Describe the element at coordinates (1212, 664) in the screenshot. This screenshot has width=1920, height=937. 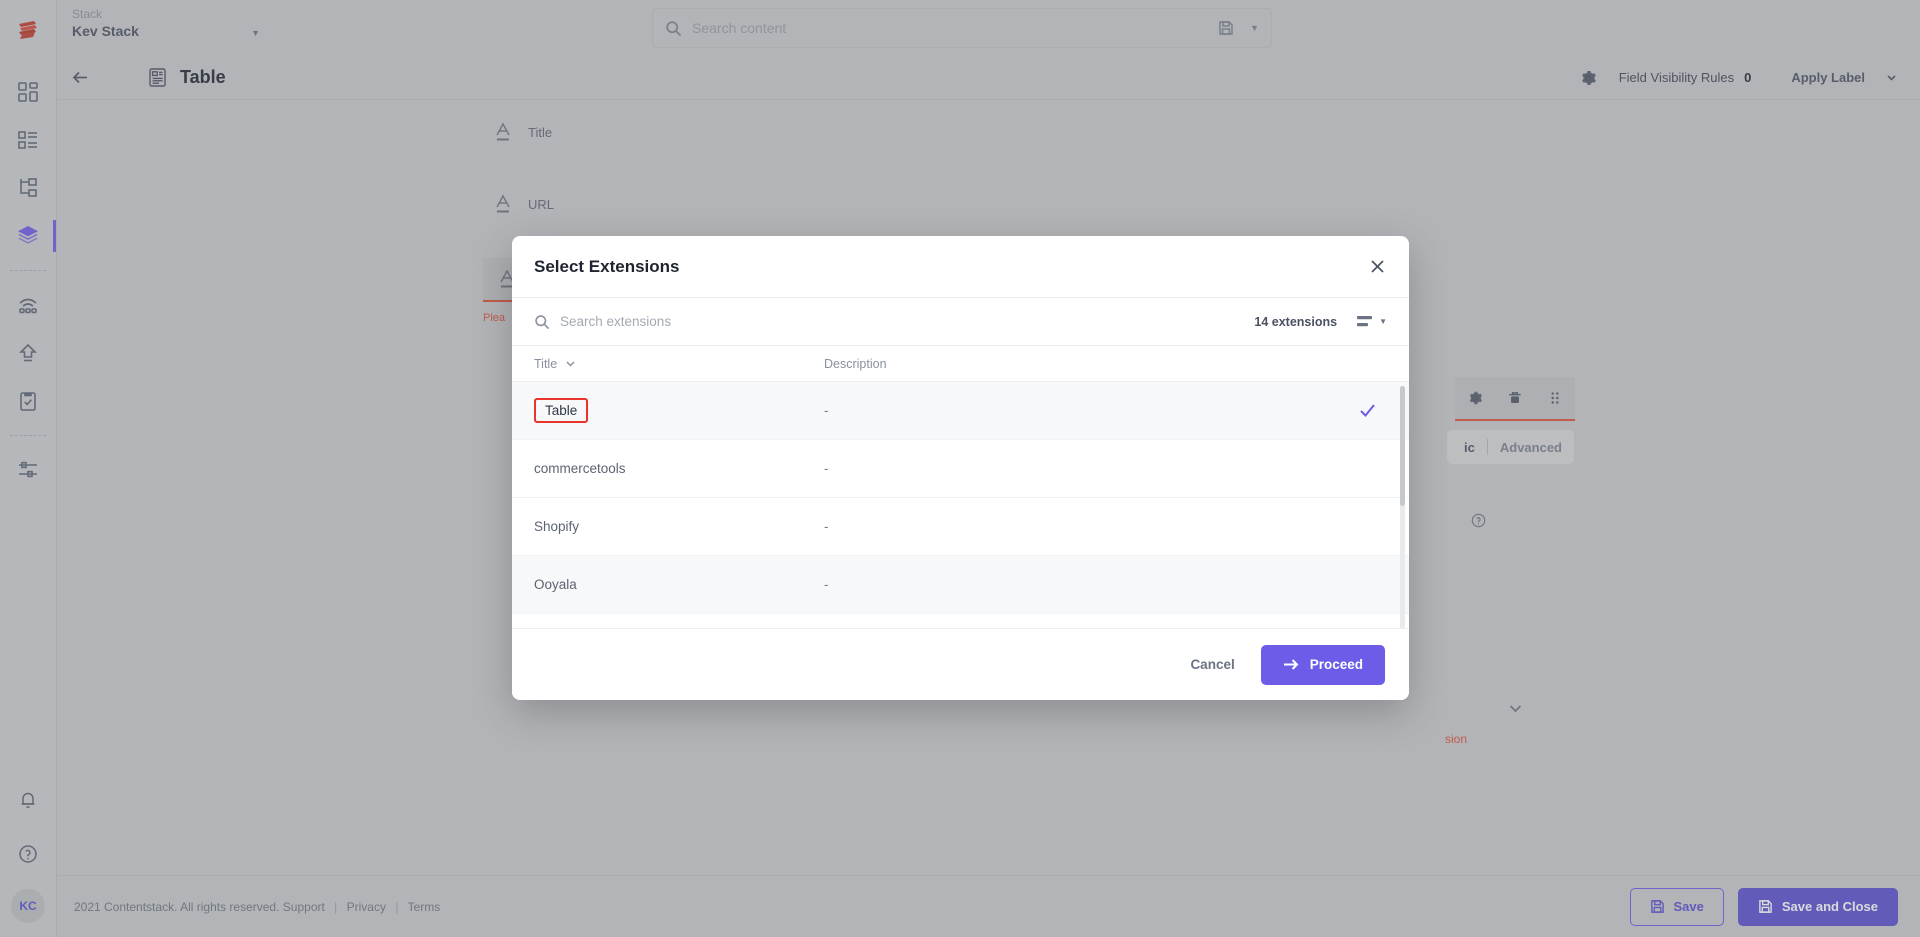
I see `cancel-button: Cancel` at that location.